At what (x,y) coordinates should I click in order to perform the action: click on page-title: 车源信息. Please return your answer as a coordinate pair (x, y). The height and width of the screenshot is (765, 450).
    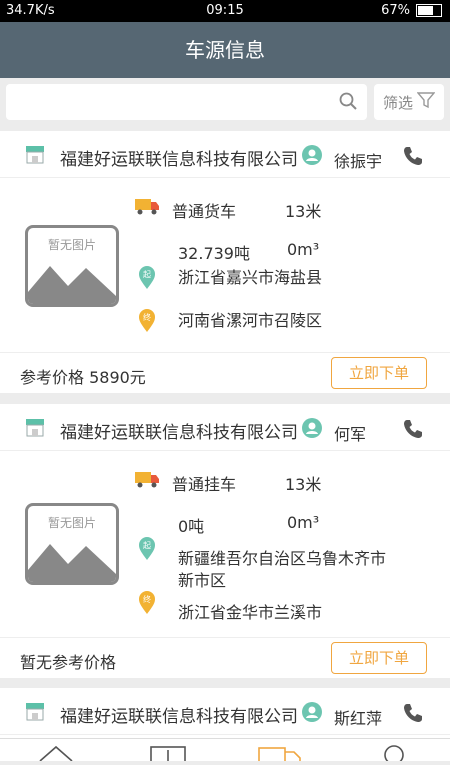
    Looking at the image, I should click on (225, 50).